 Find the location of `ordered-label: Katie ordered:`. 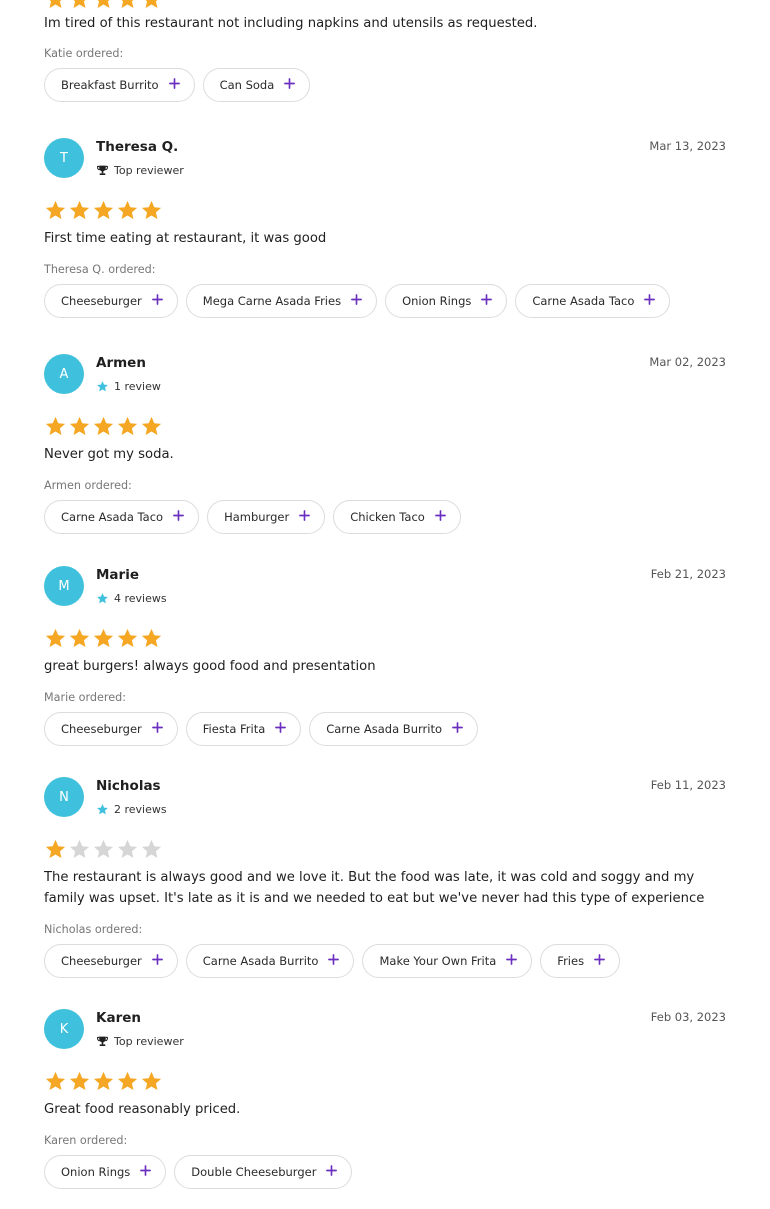

ordered-label: Katie ordered: is located at coordinates (84, 53).